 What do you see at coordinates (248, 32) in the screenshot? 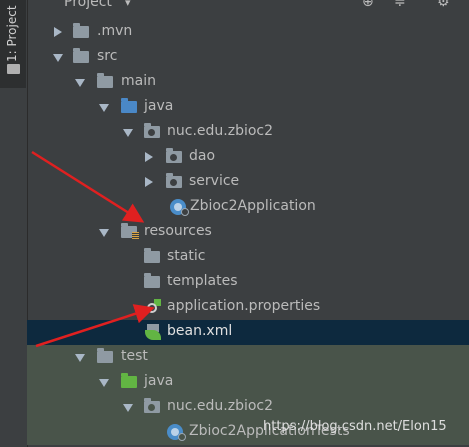
I see `tree-item-mvn: .mvn` at bounding box center [248, 32].